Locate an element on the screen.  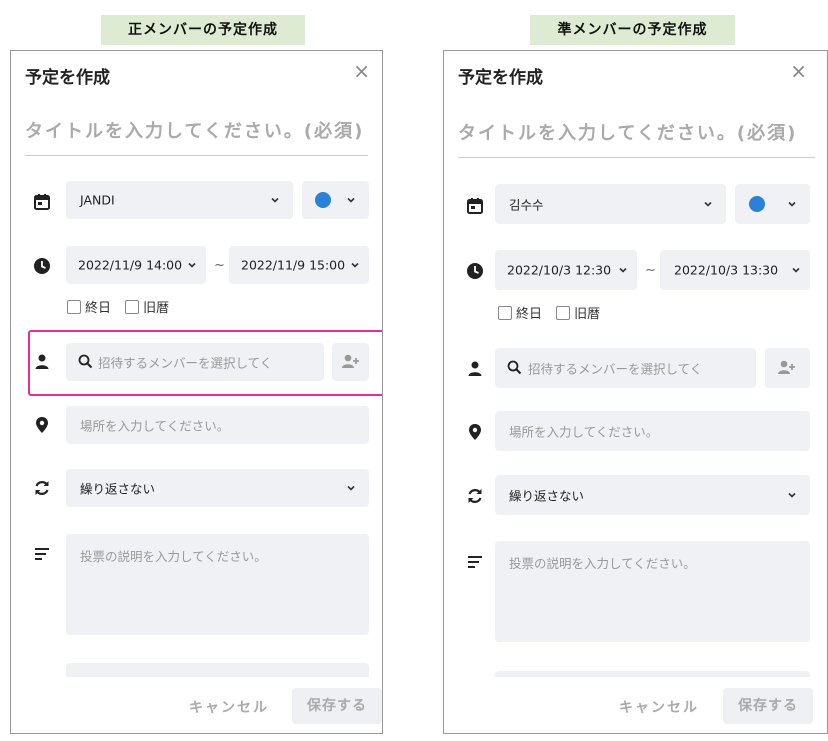
calendar-value: 김수수 is located at coordinates (526, 205).